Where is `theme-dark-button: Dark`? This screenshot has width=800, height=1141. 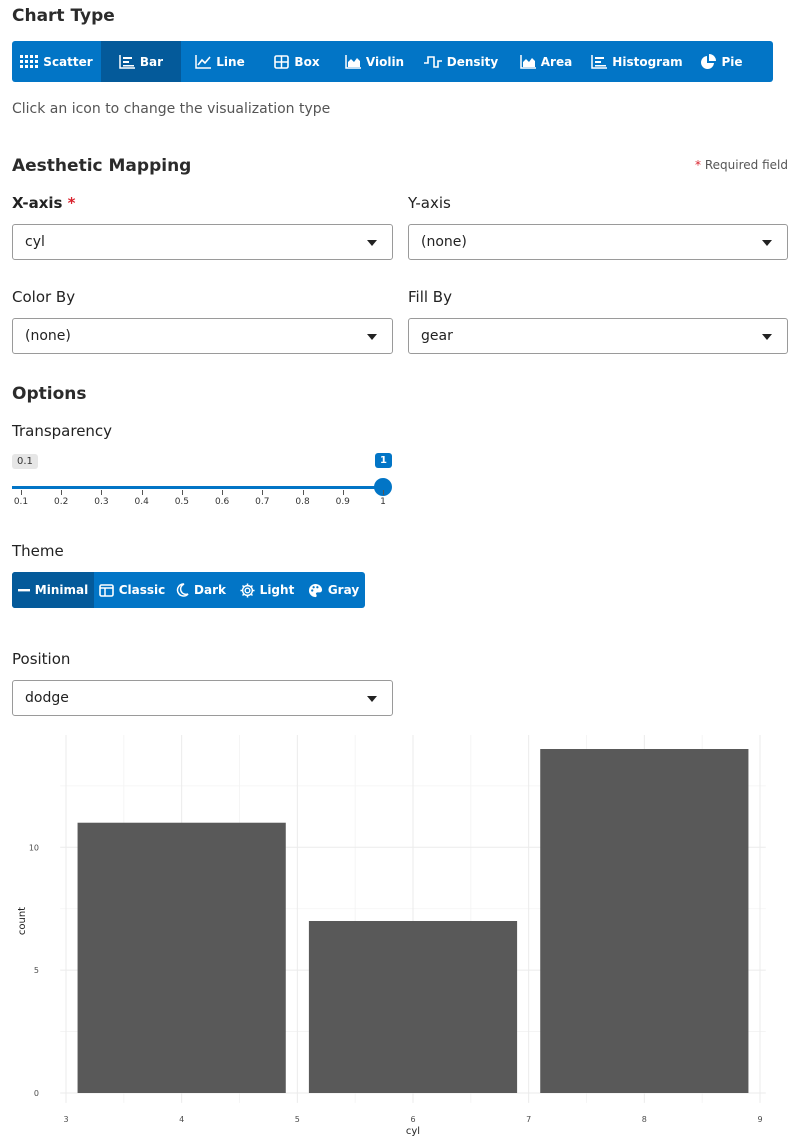 theme-dark-button: Dark is located at coordinates (201, 590).